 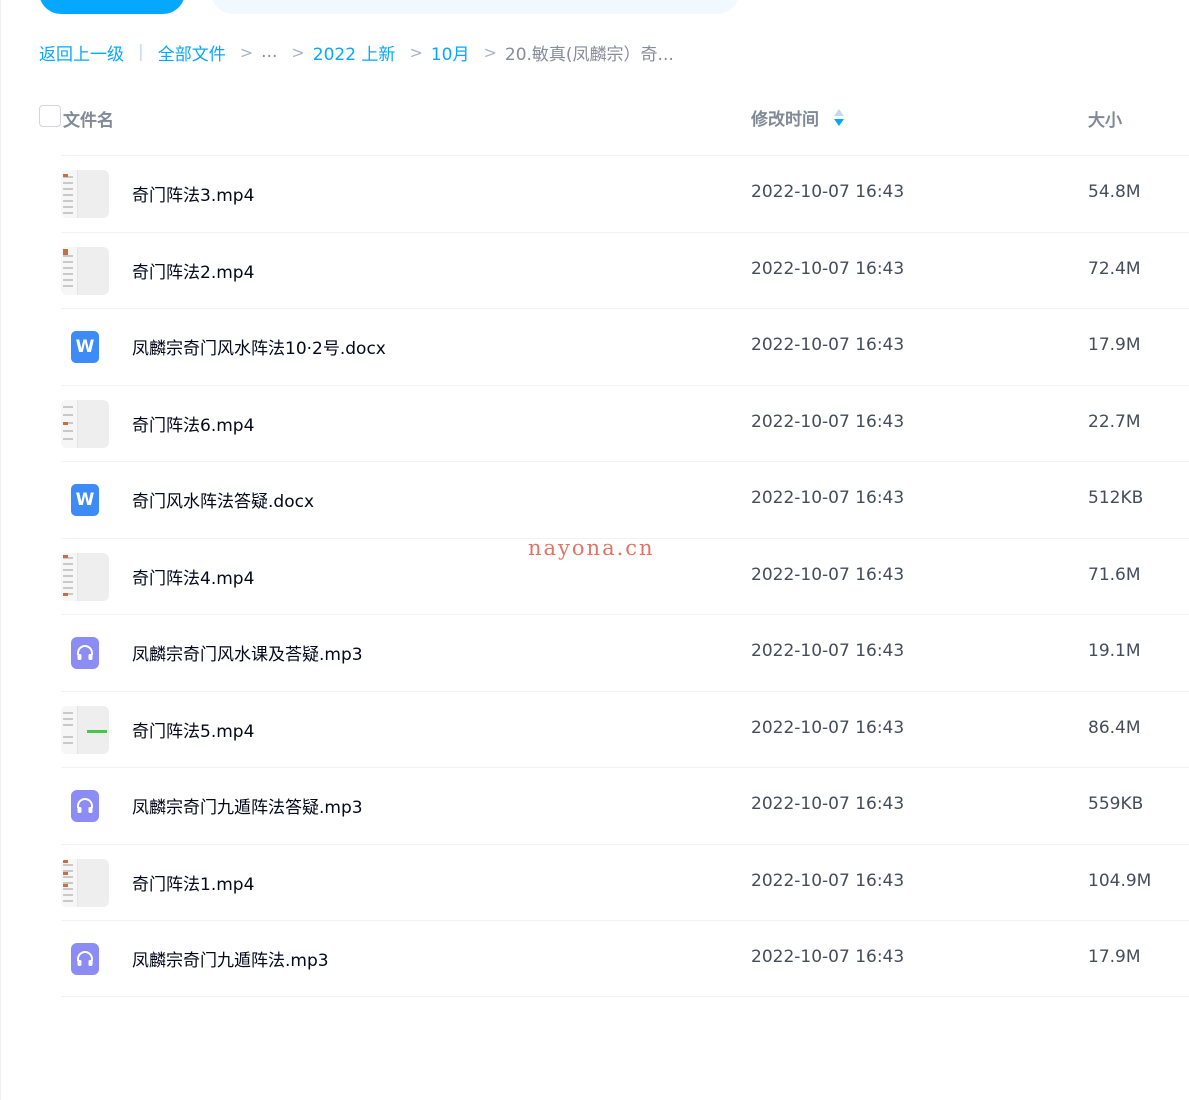 What do you see at coordinates (88, 118) in the screenshot?
I see `column-header-name: 文件名` at bounding box center [88, 118].